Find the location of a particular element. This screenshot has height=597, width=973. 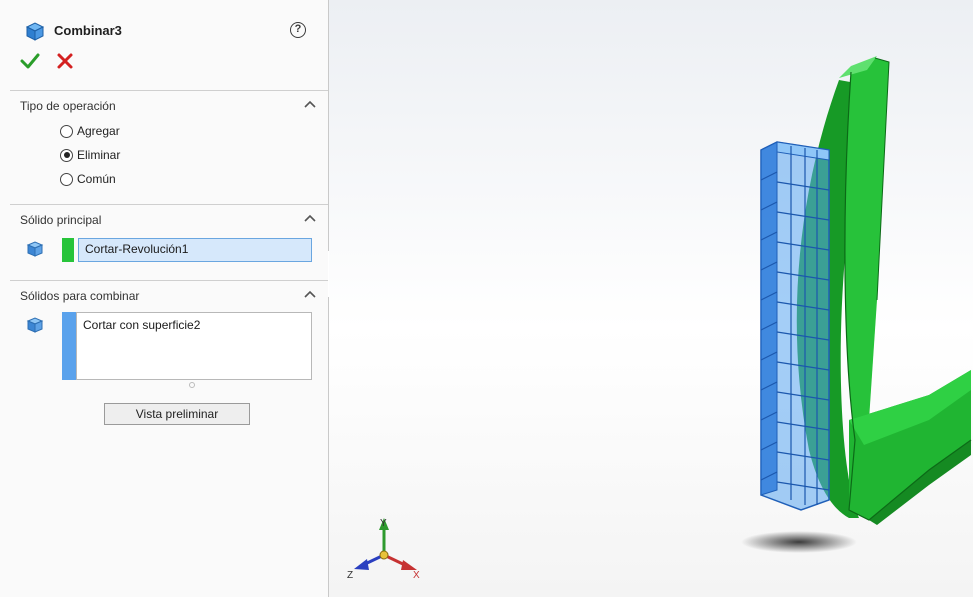

model-shadow is located at coordinates (799, 542).